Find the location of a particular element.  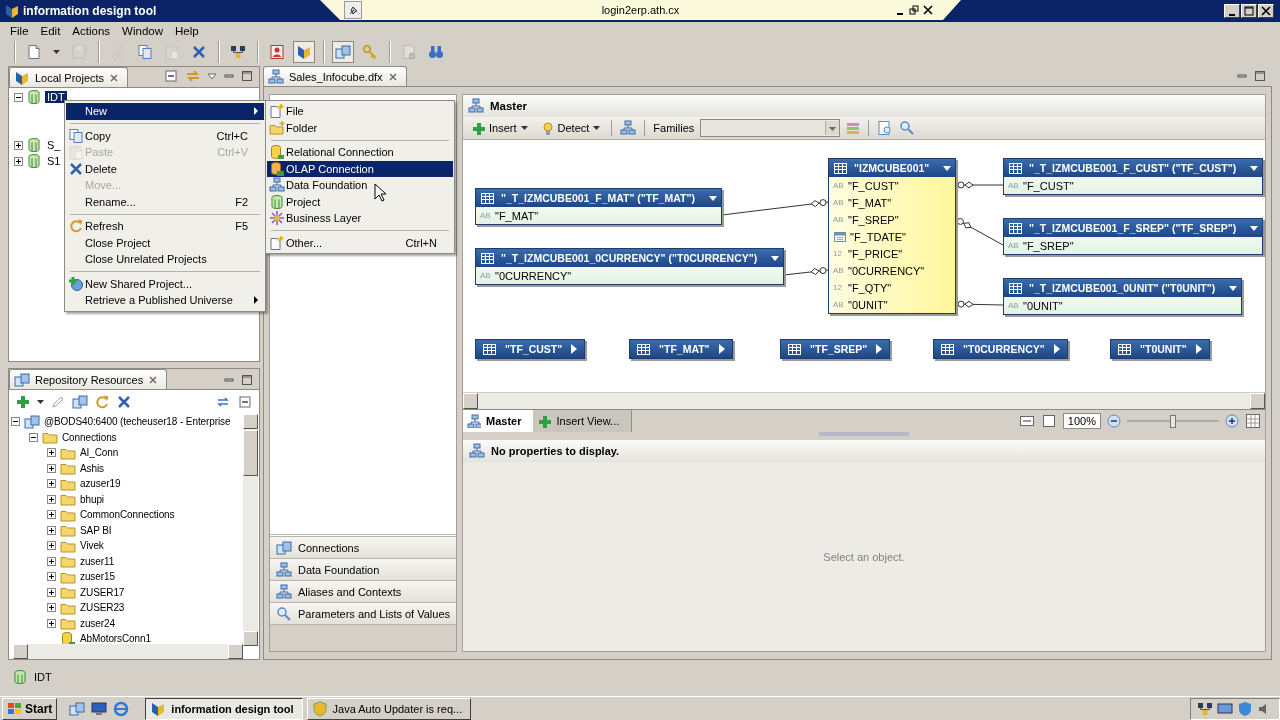

table-header: "_T_IZMCUBE001_F_SREP" ("TF_SREP") is located at coordinates (1133, 228).